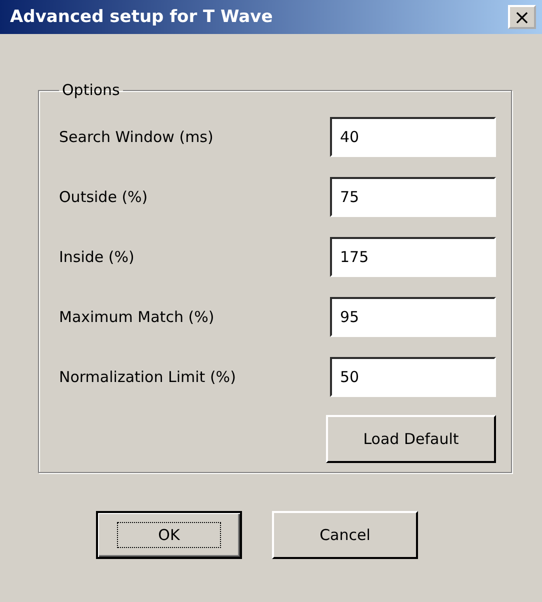  What do you see at coordinates (141, 17) in the screenshot?
I see `window-title: Advanced setup for T Wave` at bounding box center [141, 17].